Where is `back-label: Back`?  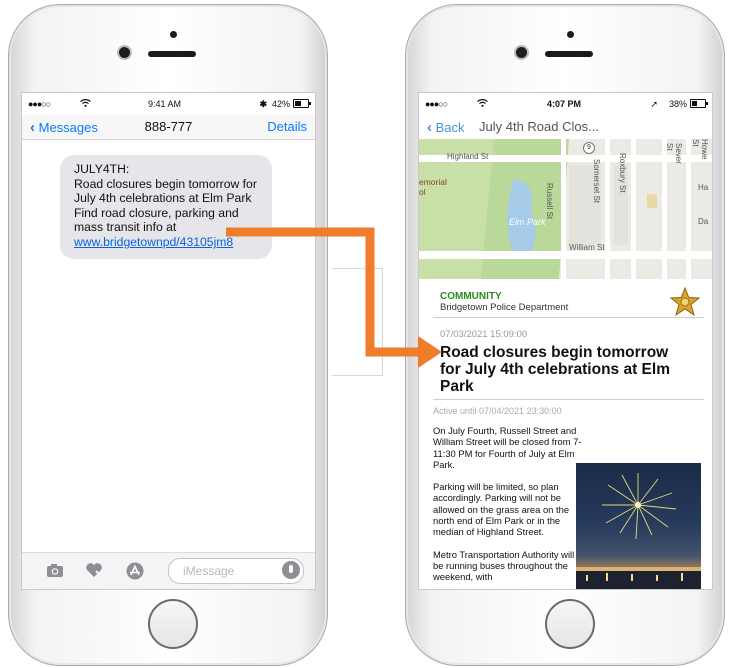
back-label: Back is located at coordinates (450, 127).